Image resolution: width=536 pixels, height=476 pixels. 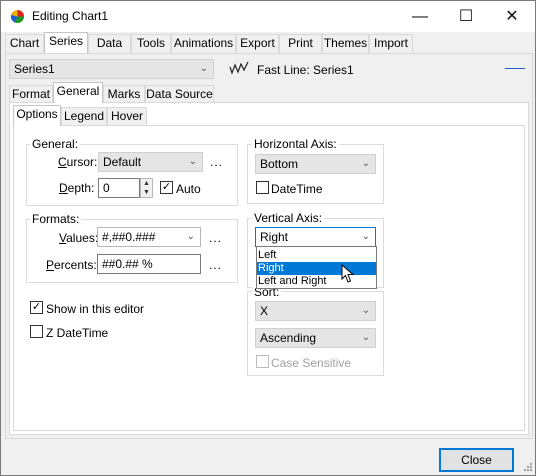 I want to click on auto-checkbox: ✓, so click(x=166, y=187).